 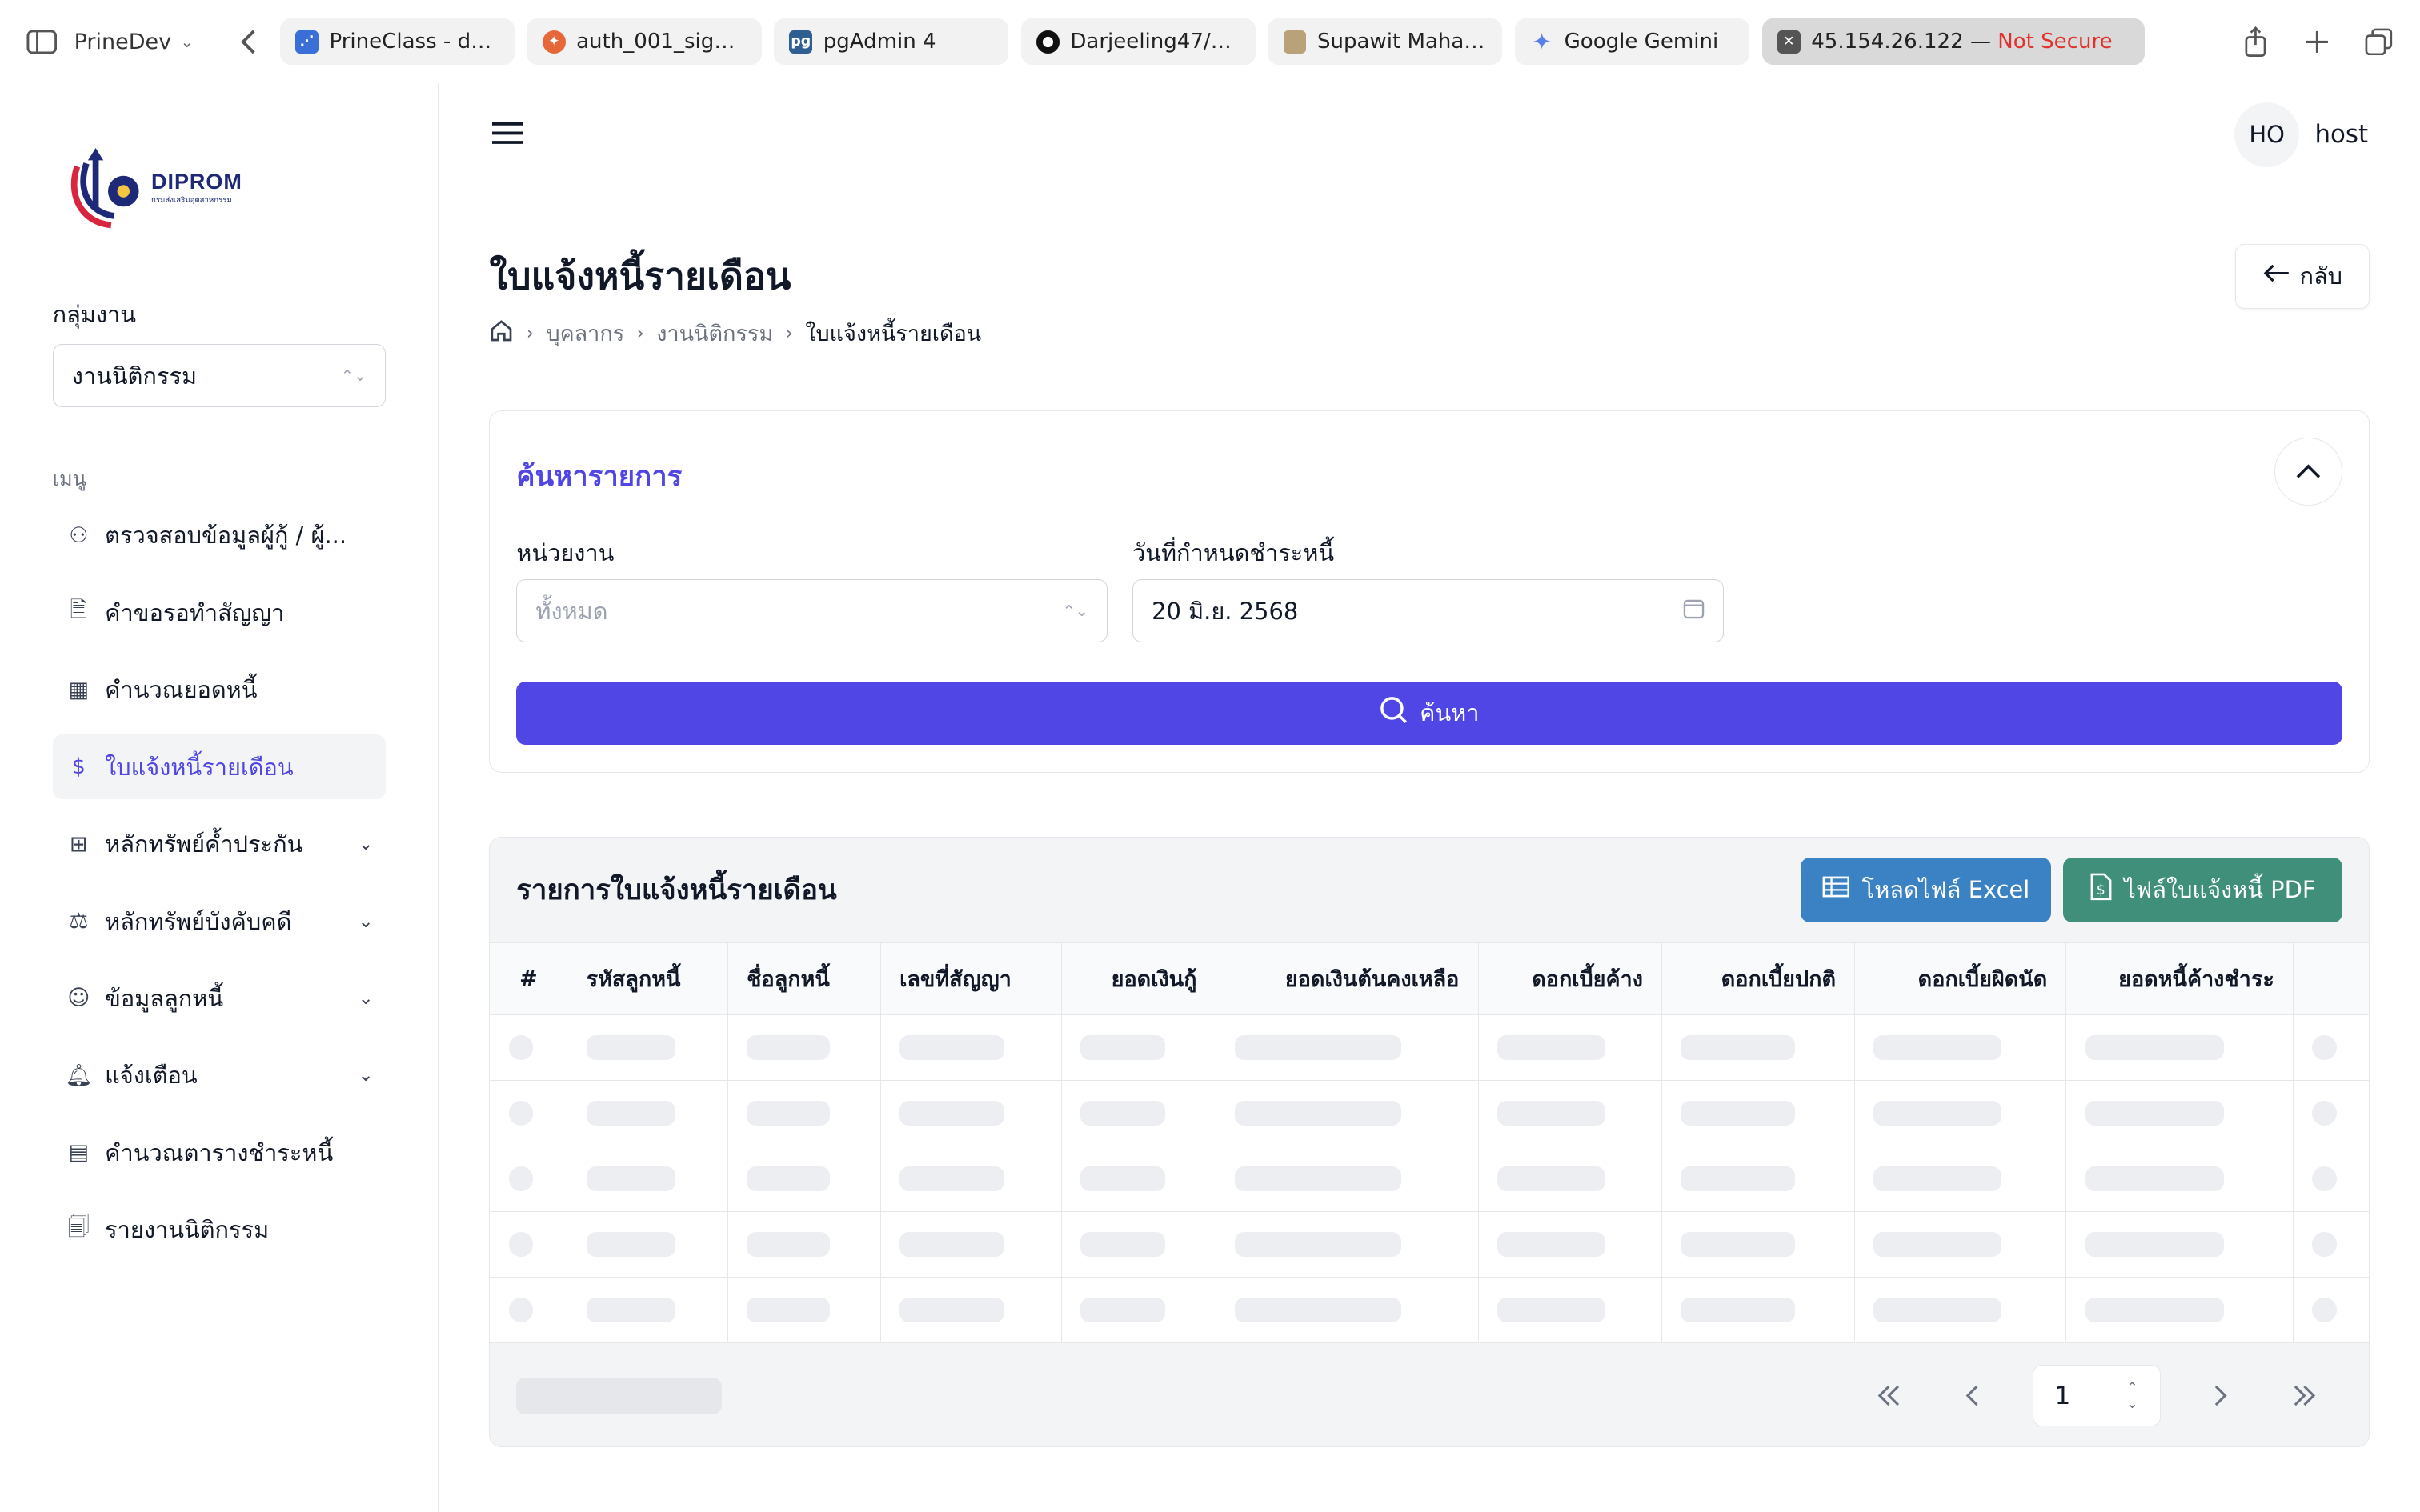 What do you see at coordinates (79, 609) in the screenshot?
I see `file-check-icon: 🗎` at bounding box center [79, 609].